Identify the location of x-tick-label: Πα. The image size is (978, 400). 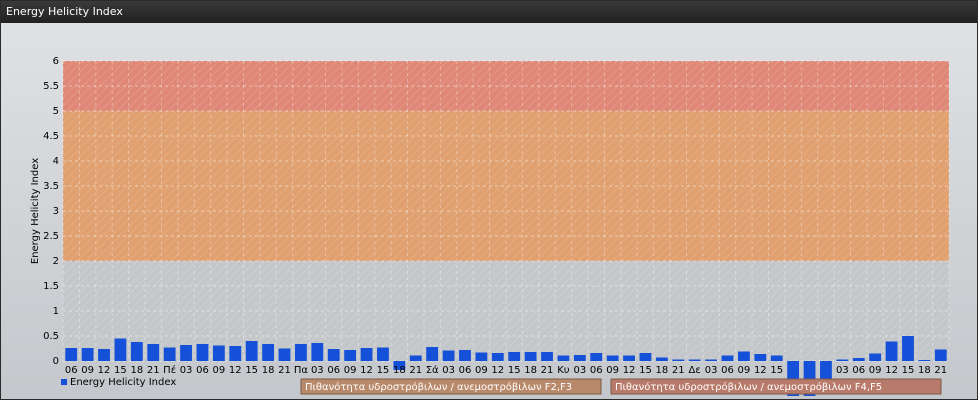
(301, 370).